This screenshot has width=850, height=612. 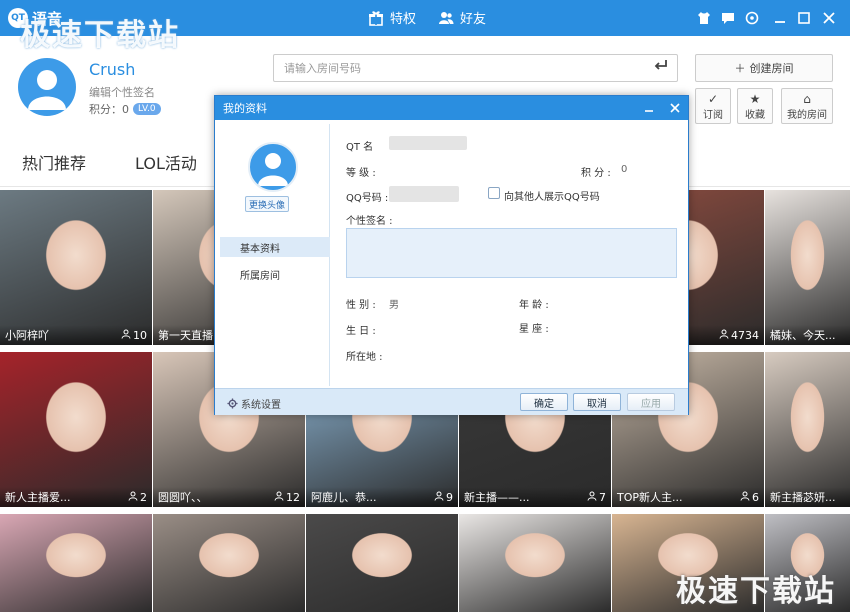 What do you see at coordinates (704, 18) in the screenshot?
I see `skin-icon` at bounding box center [704, 18].